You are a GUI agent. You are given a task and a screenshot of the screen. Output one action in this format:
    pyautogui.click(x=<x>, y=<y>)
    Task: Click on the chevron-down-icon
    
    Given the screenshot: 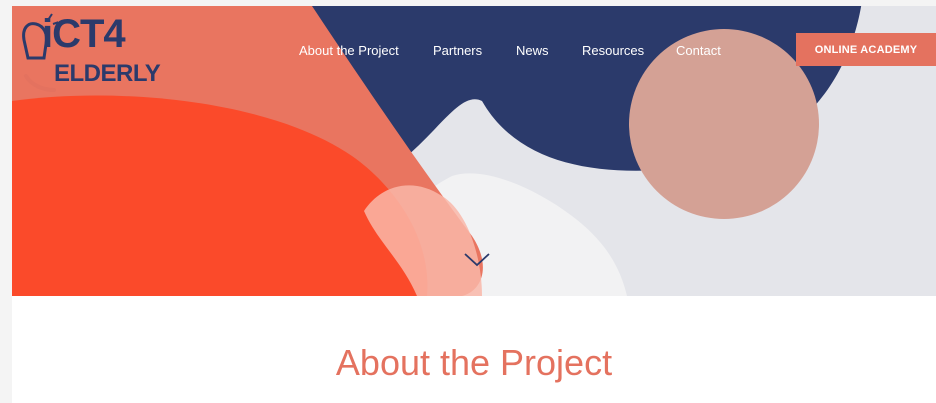 What is the action you would take?
    pyautogui.click(x=477, y=259)
    